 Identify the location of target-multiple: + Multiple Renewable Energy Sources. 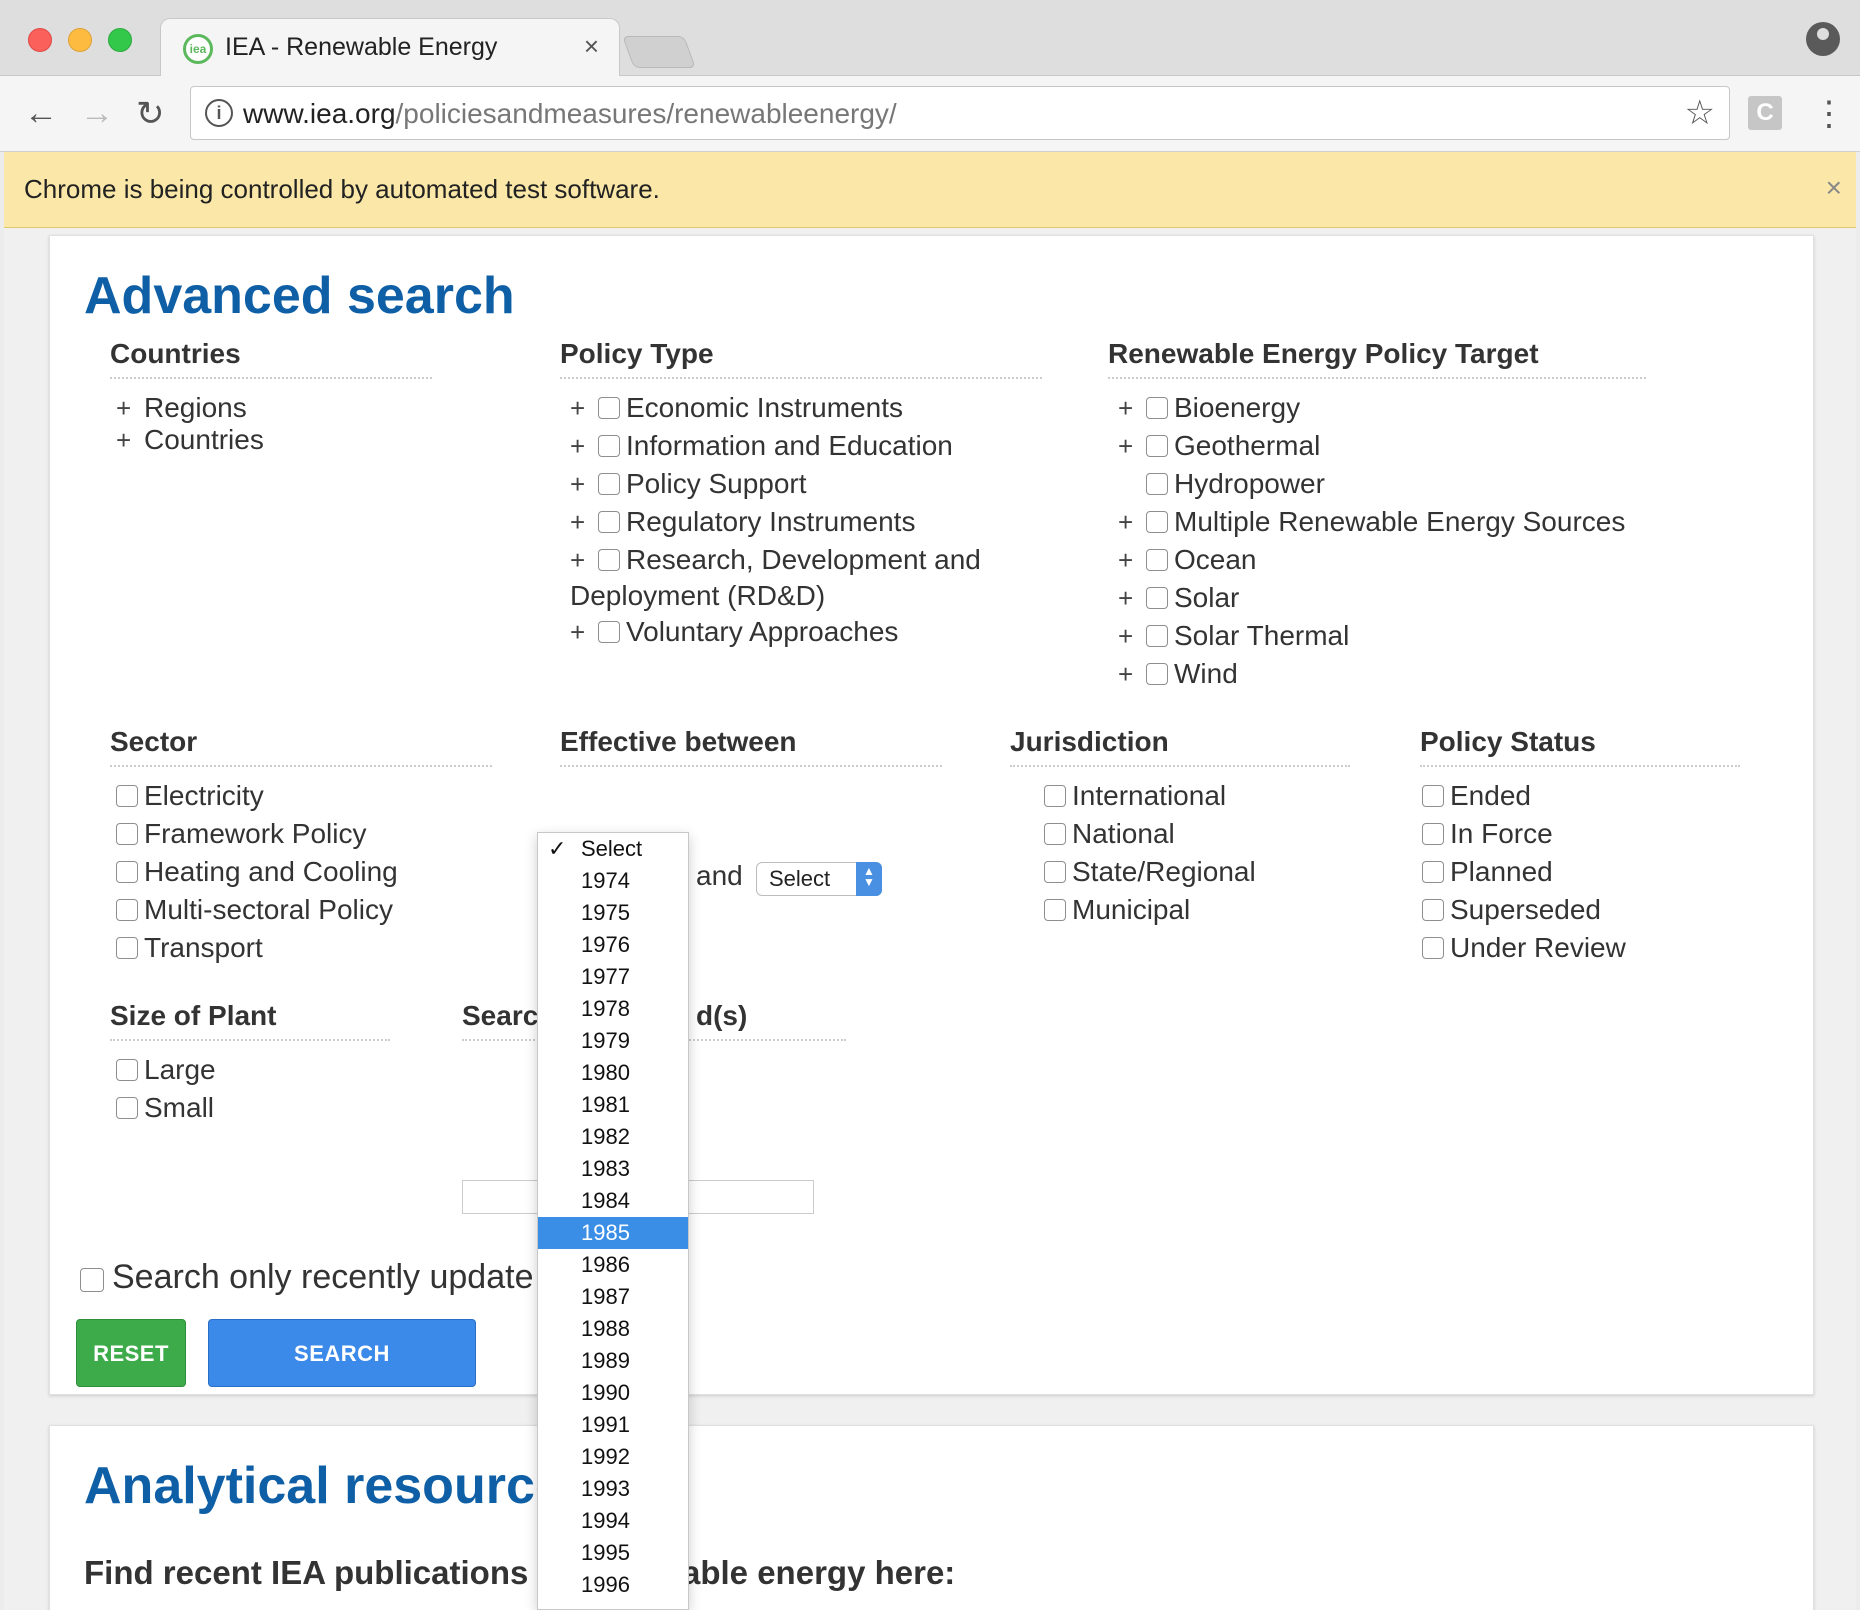
(1371, 522).